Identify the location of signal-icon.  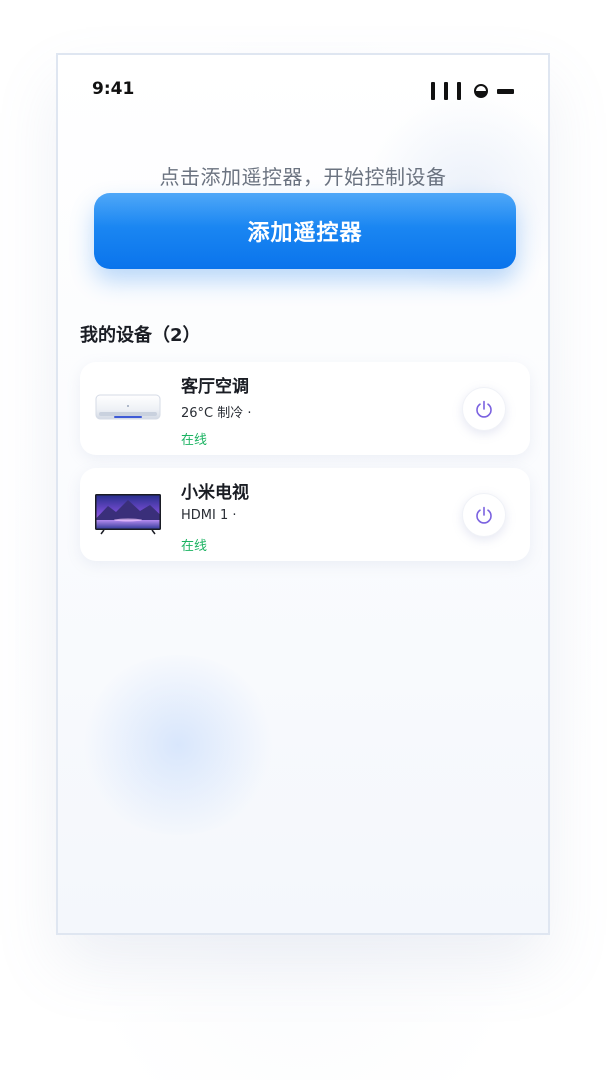
(446, 91).